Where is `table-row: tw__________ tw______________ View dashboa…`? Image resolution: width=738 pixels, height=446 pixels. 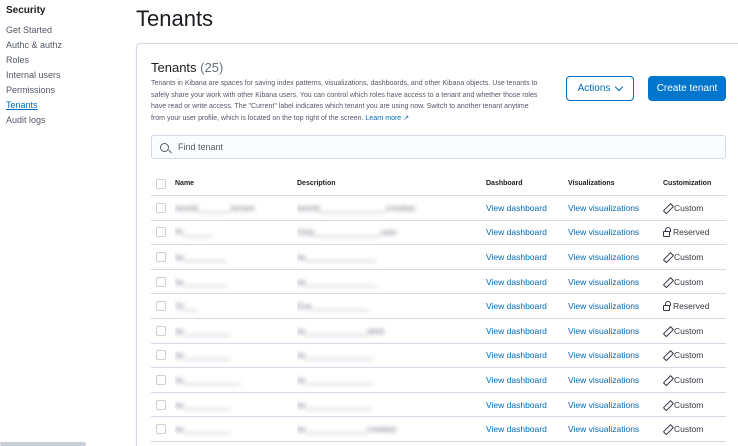 table-row: tw__________ tw______________ View dashboa… is located at coordinates (438, 405).